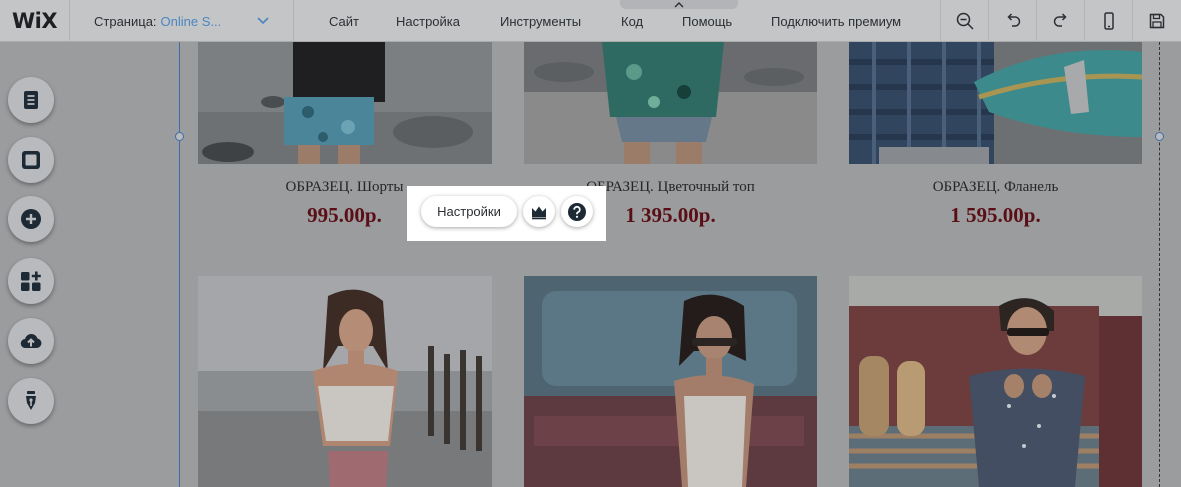  I want to click on add-element-button, so click(31, 219).